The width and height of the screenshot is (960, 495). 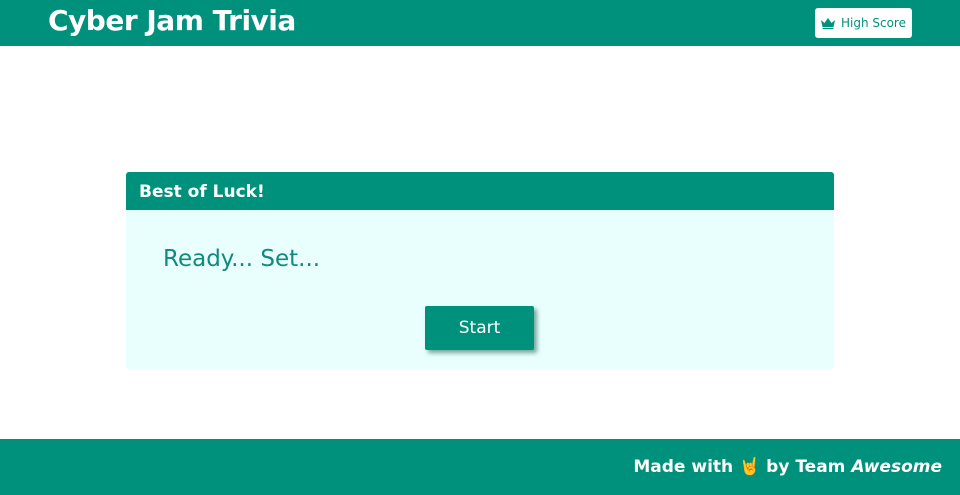 What do you see at coordinates (172, 20) in the screenshot?
I see `app-title: Cyber Jam Trivia` at bounding box center [172, 20].